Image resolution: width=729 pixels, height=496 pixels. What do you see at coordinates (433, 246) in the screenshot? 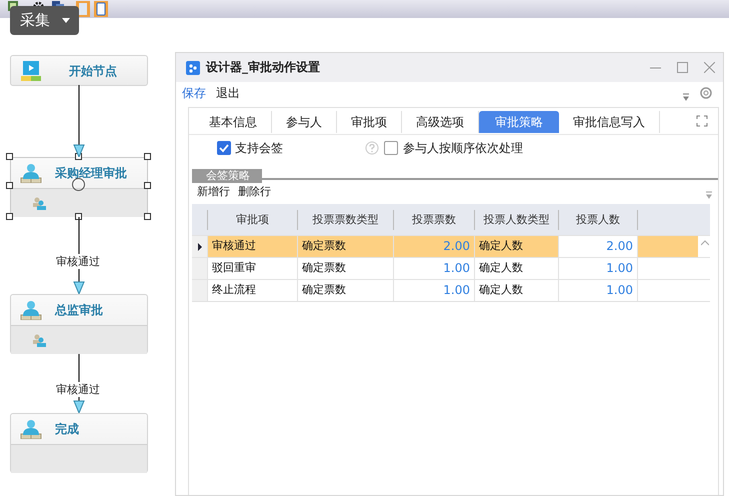
I see `table-cell: 2.00` at bounding box center [433, 246].